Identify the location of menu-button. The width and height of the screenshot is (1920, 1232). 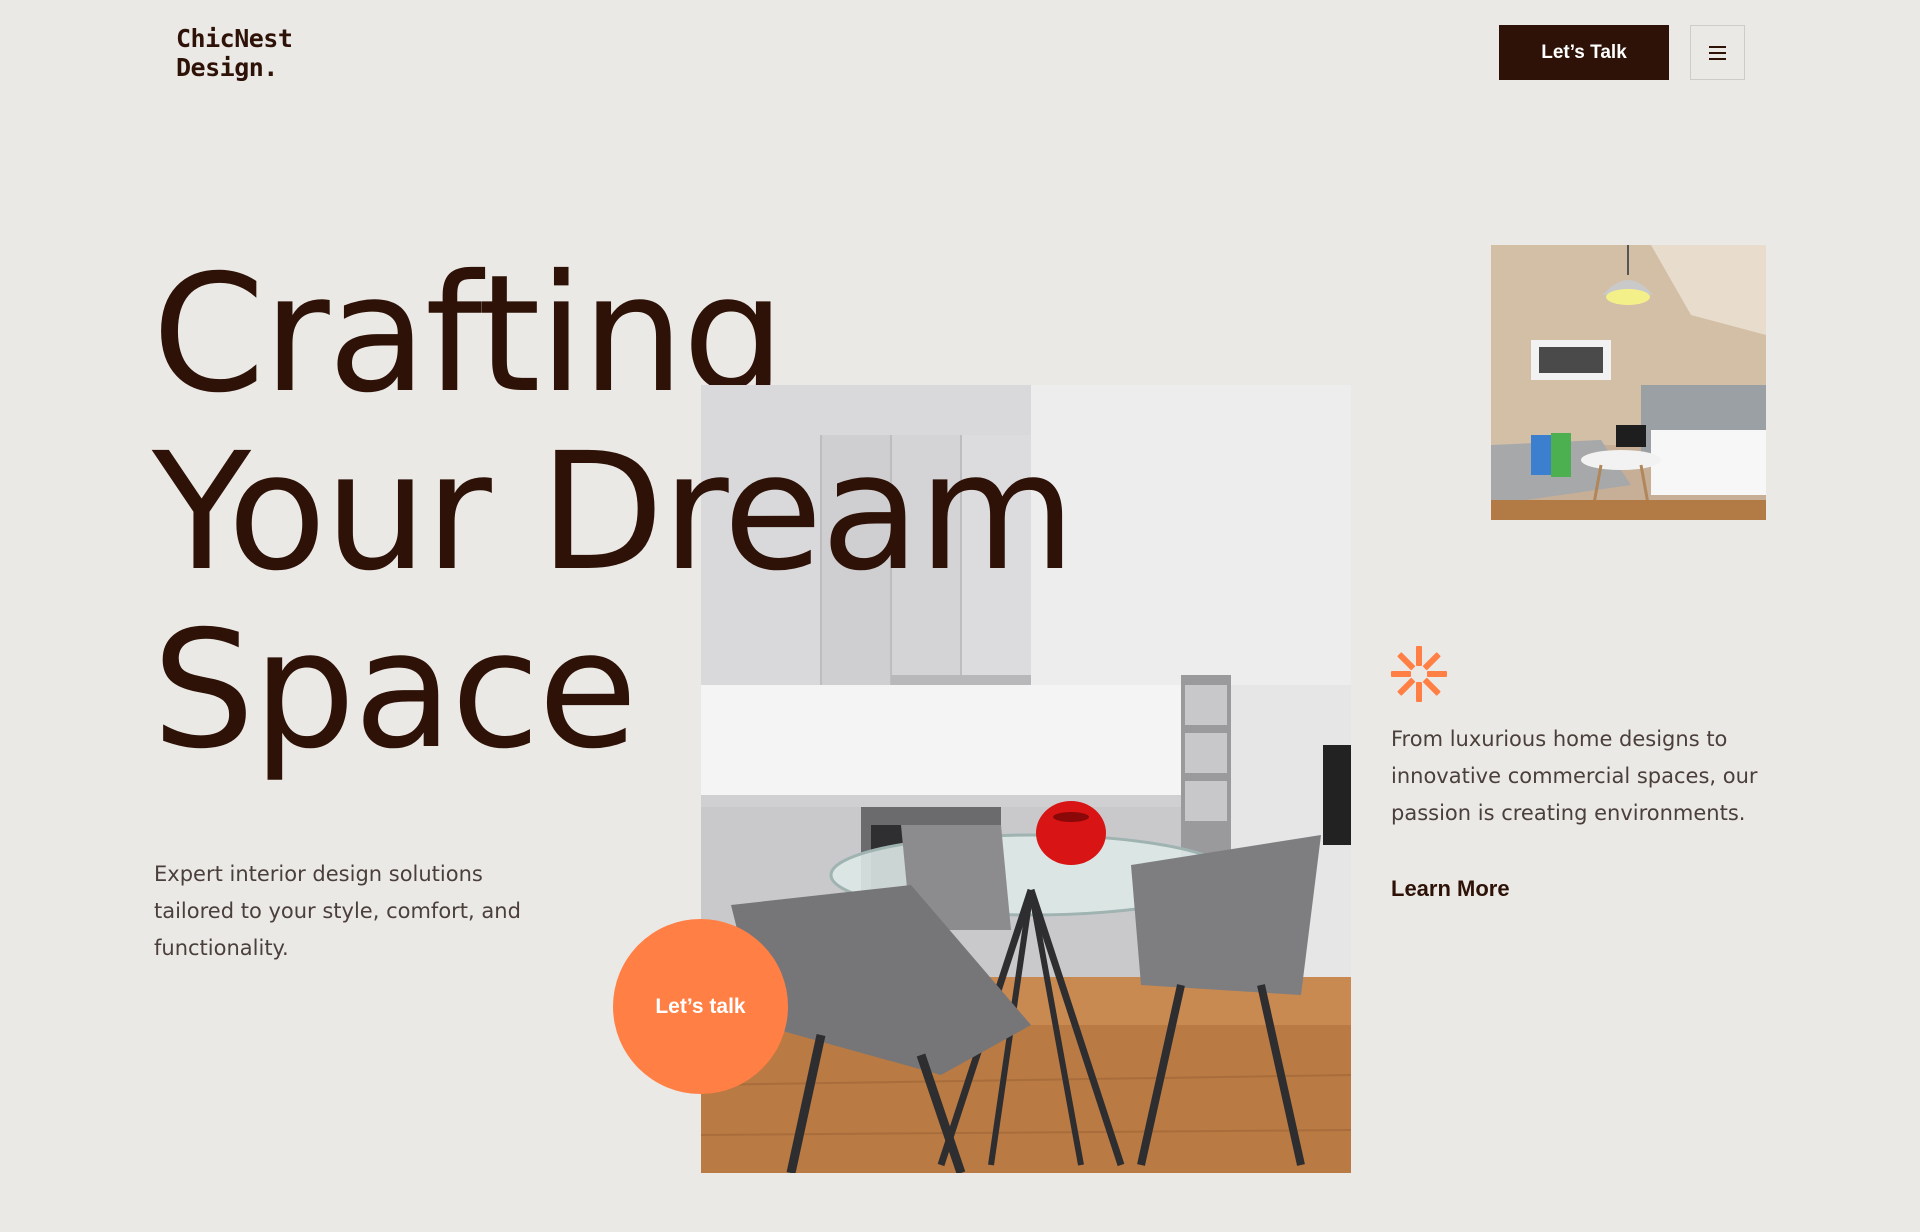
(1717, 52).